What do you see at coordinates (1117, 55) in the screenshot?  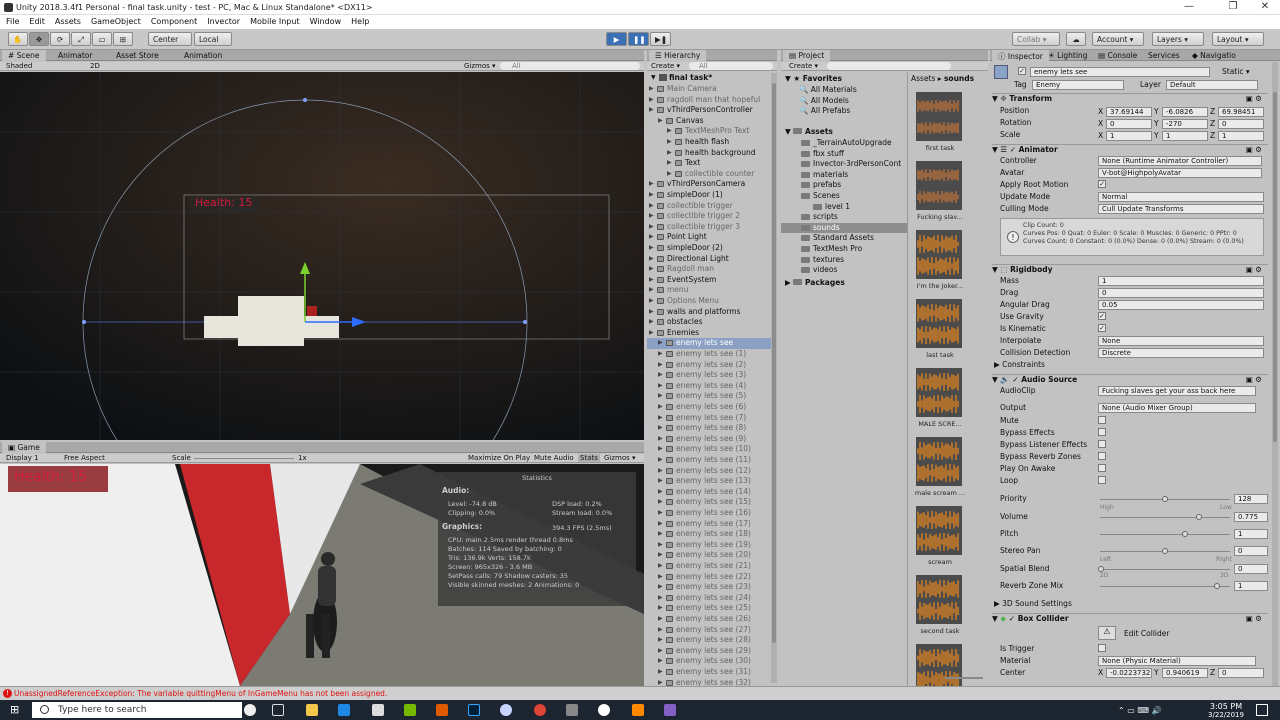 I see `tab-console: ▤ Console` at bounding box center [1117, 55].